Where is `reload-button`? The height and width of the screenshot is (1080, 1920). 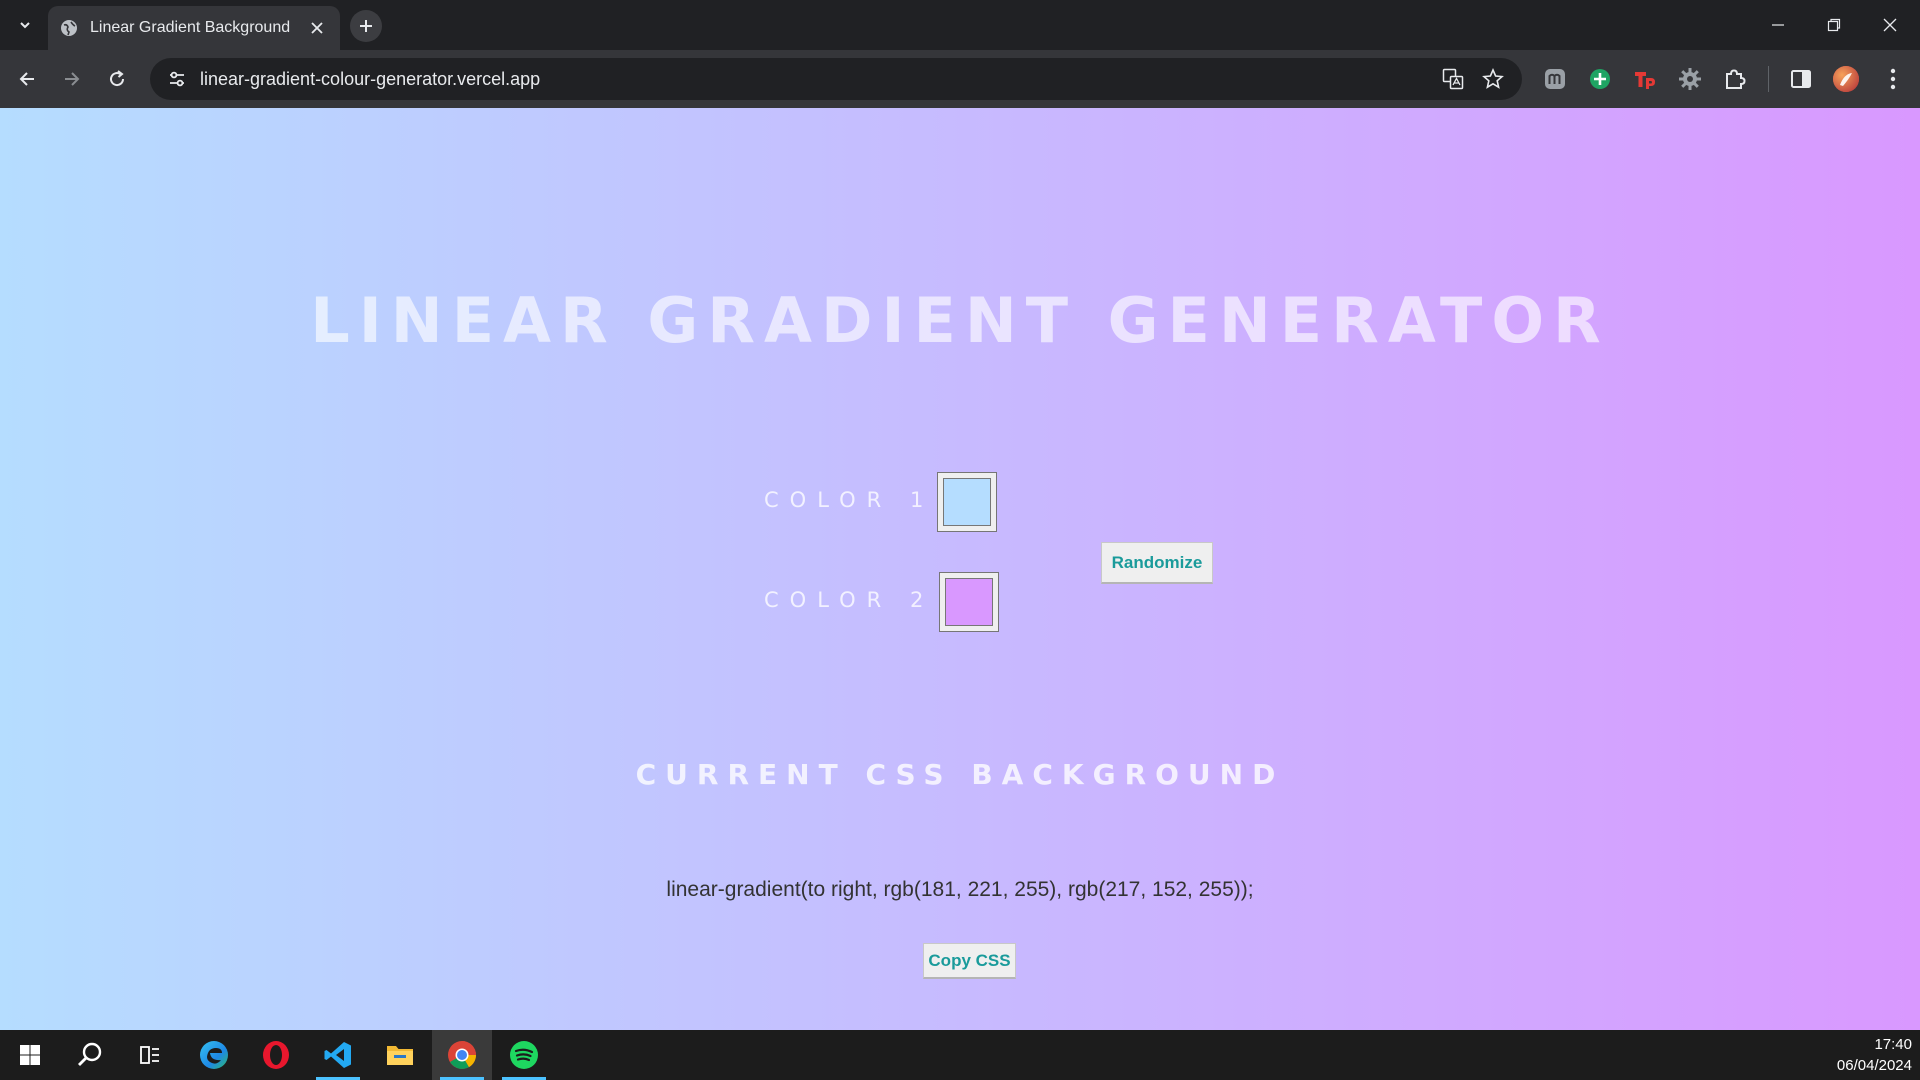
reload-button is located at coordinates (117, 79).